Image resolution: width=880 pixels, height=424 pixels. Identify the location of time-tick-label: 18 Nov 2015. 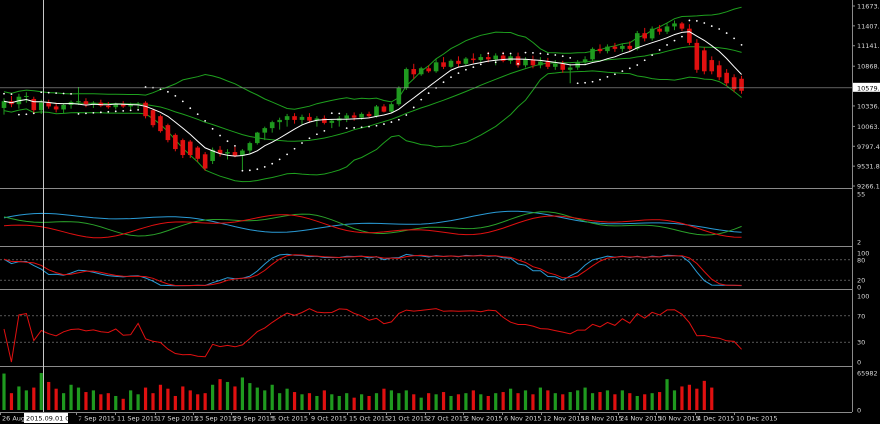
(602, 419).